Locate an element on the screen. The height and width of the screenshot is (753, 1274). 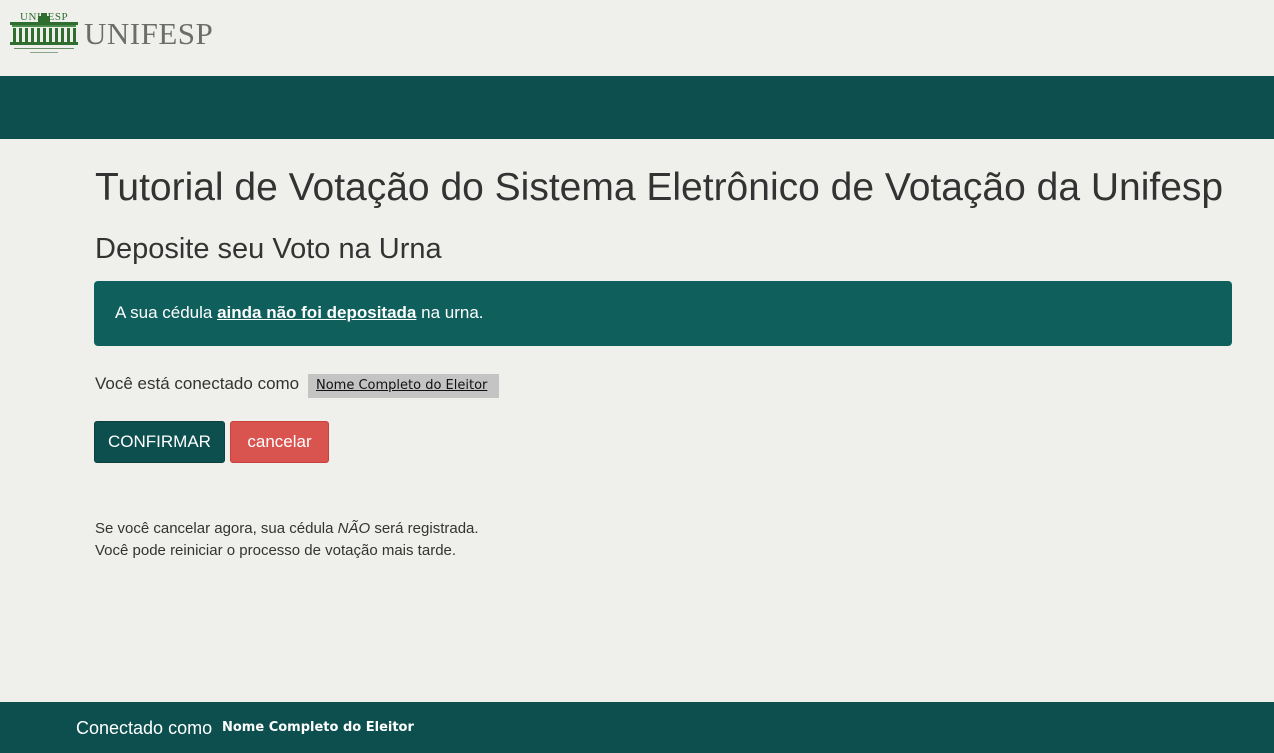
cancel-button: cancelar is located at coordinates (279, 442).